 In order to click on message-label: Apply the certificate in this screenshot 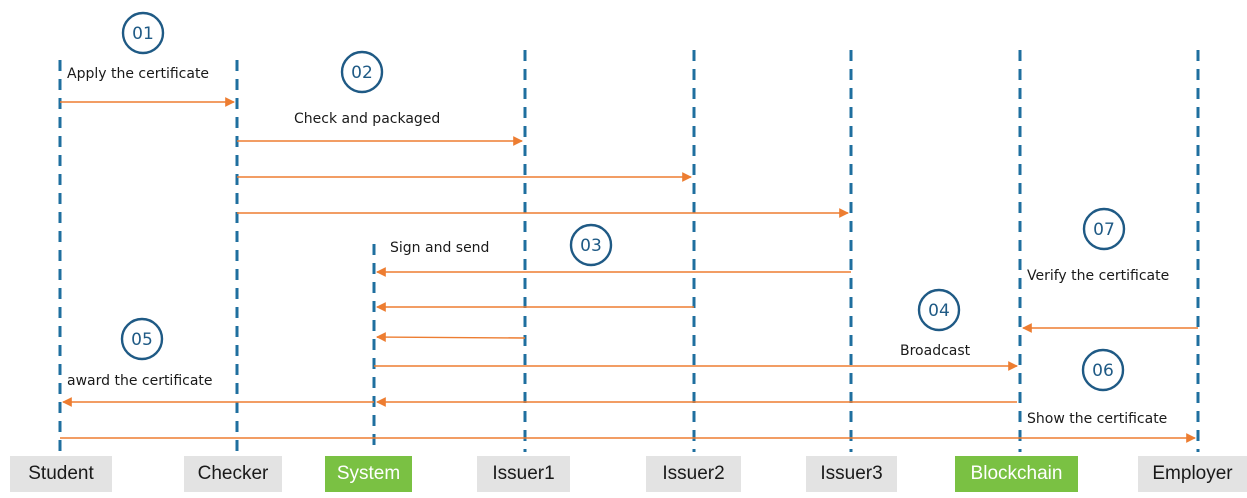, I will do `click(138, 74)`.